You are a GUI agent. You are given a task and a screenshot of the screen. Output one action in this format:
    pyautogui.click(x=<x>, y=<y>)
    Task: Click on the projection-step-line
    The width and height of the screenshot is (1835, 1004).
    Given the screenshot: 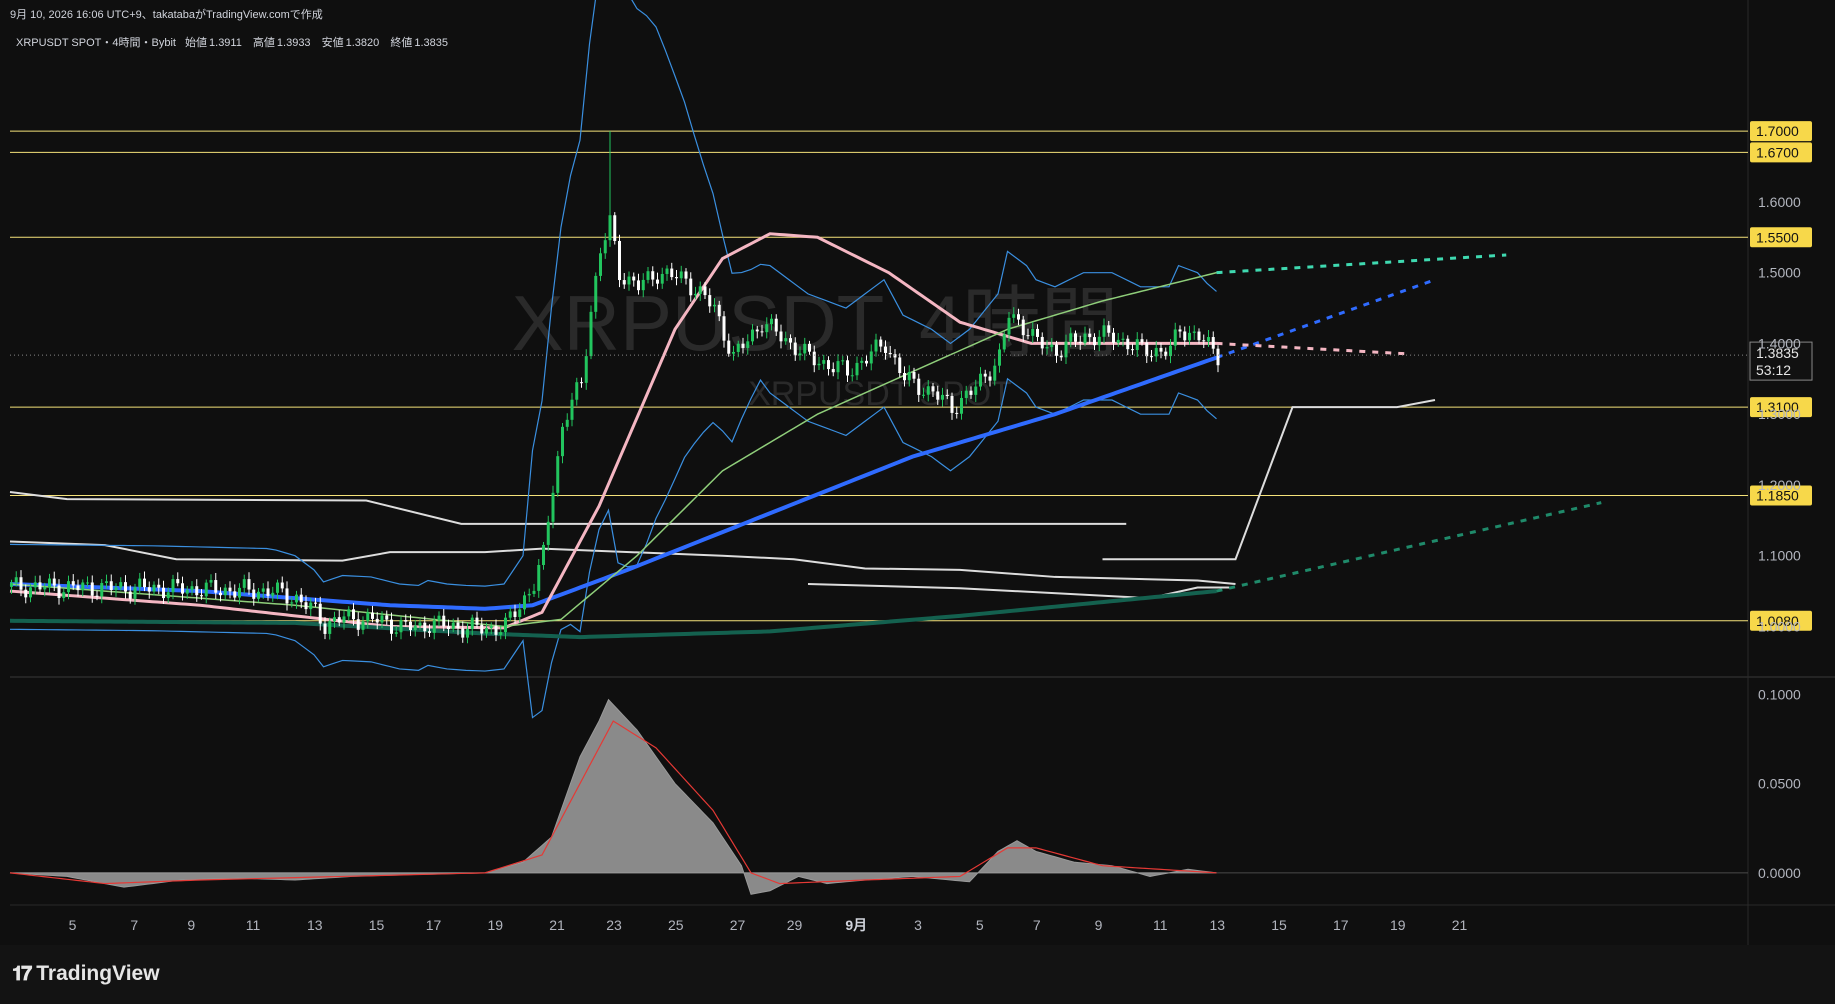 What is the action you would take?
    pyautogui.click(x=1269, y=480)
    